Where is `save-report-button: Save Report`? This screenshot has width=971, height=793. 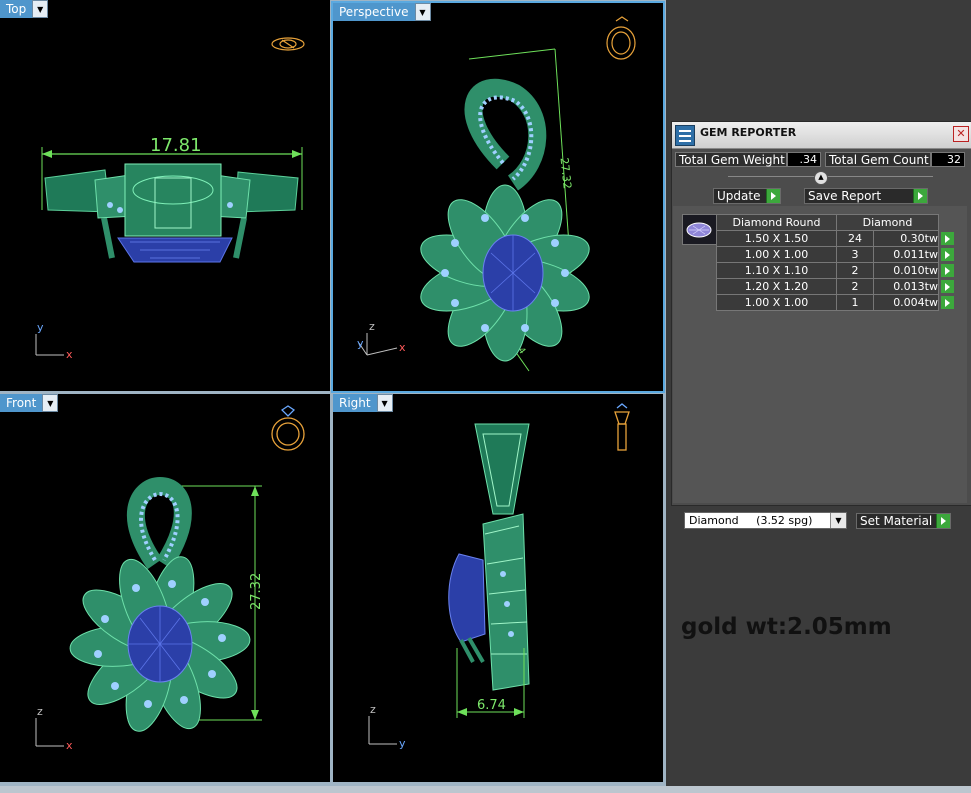 save-report-button: Save Report is located at coordinates (866, 196).